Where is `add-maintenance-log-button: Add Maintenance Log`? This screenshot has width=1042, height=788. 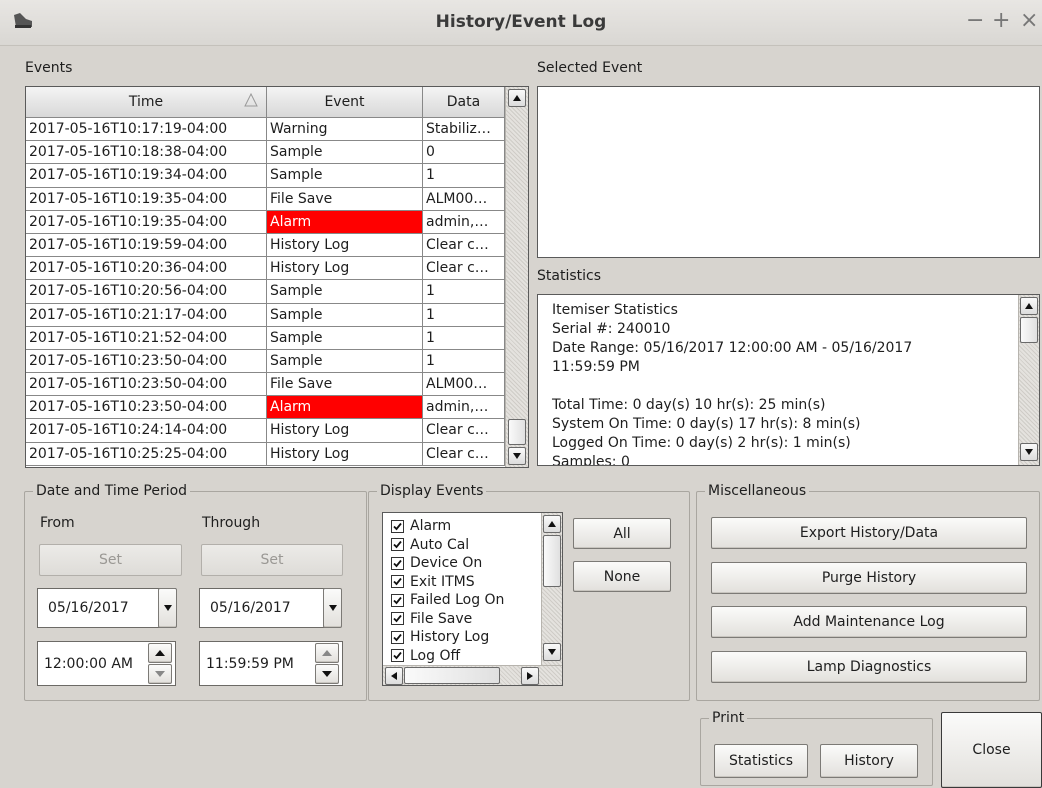
add-maintenance-log-button: Add Maintenance Log is located at coordinates (869, 622).